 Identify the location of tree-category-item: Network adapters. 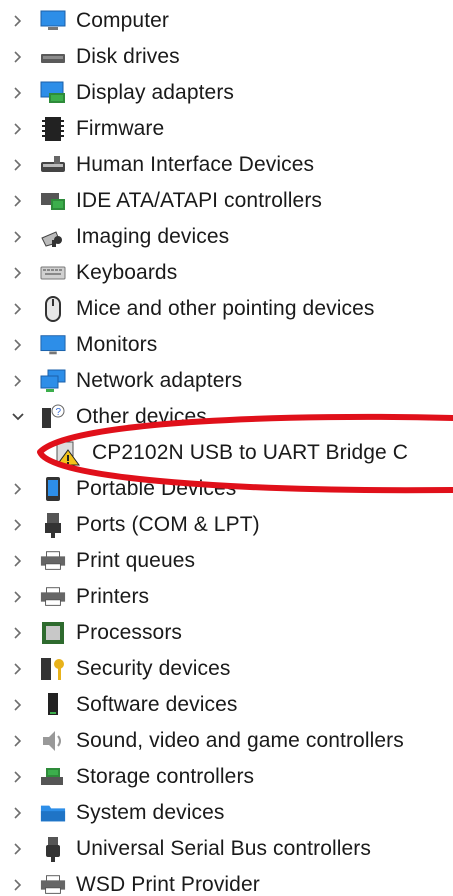
(226, 381).